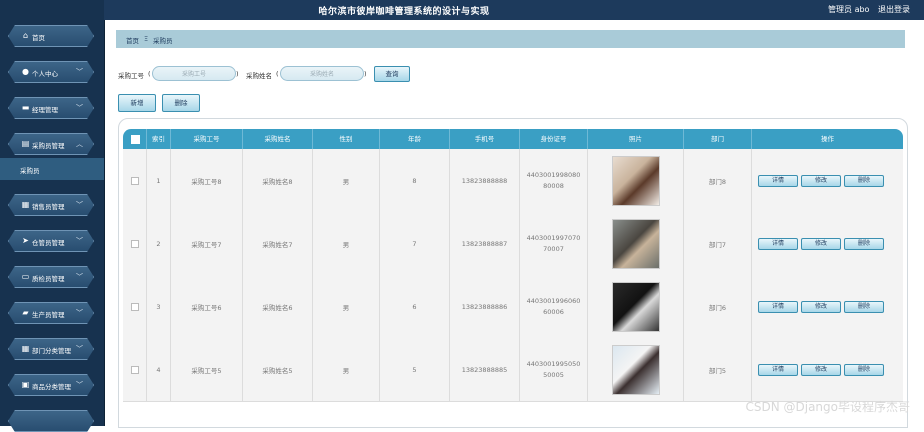 The image size is (924, 432). I want to click on sidebar-subitem-purchaser: 采购员, so click(52, 169).